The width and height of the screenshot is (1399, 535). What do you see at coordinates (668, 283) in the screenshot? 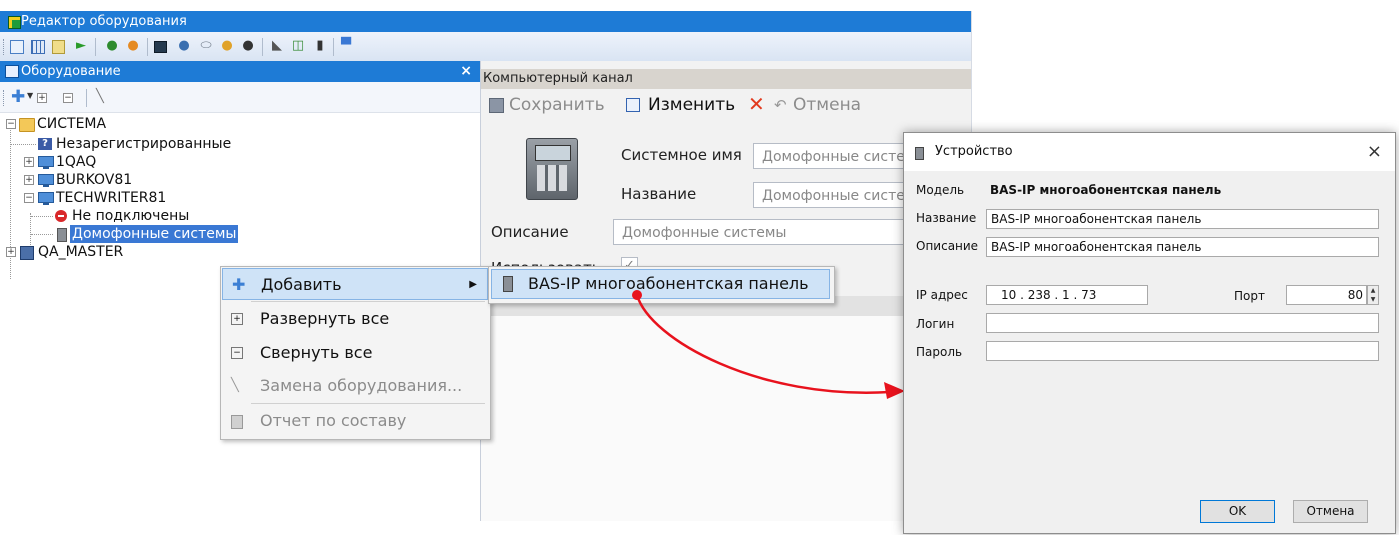
I see `submenu-item-label: BAS-IP многоабонентская панель` at bounding box center [668, 283].